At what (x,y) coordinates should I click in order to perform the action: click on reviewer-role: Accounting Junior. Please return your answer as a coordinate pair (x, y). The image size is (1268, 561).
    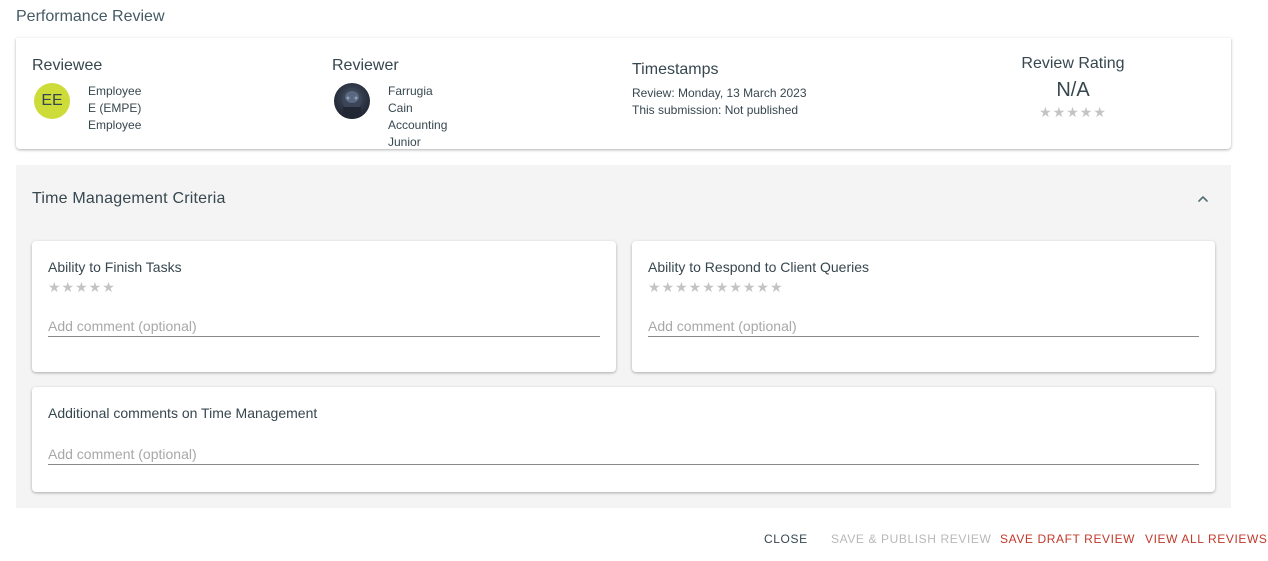
    Looking at the image, I should click on (418, 133).